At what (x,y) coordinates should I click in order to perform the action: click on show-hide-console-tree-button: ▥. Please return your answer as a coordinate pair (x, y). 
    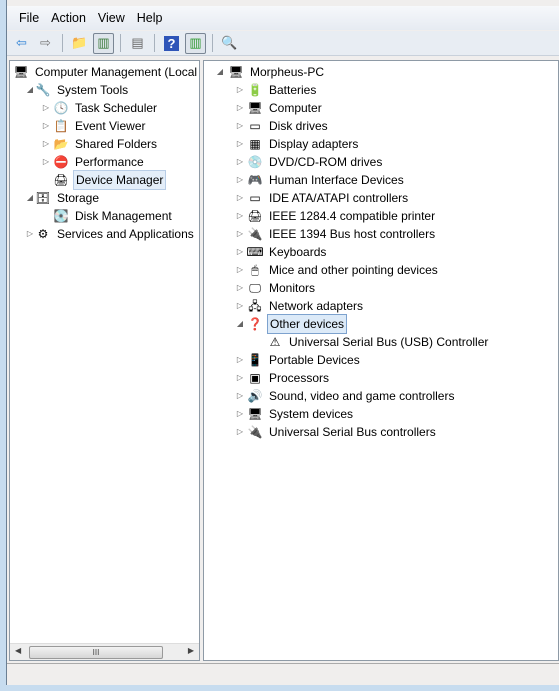
    Looking at the image, I should click on (103, 43).